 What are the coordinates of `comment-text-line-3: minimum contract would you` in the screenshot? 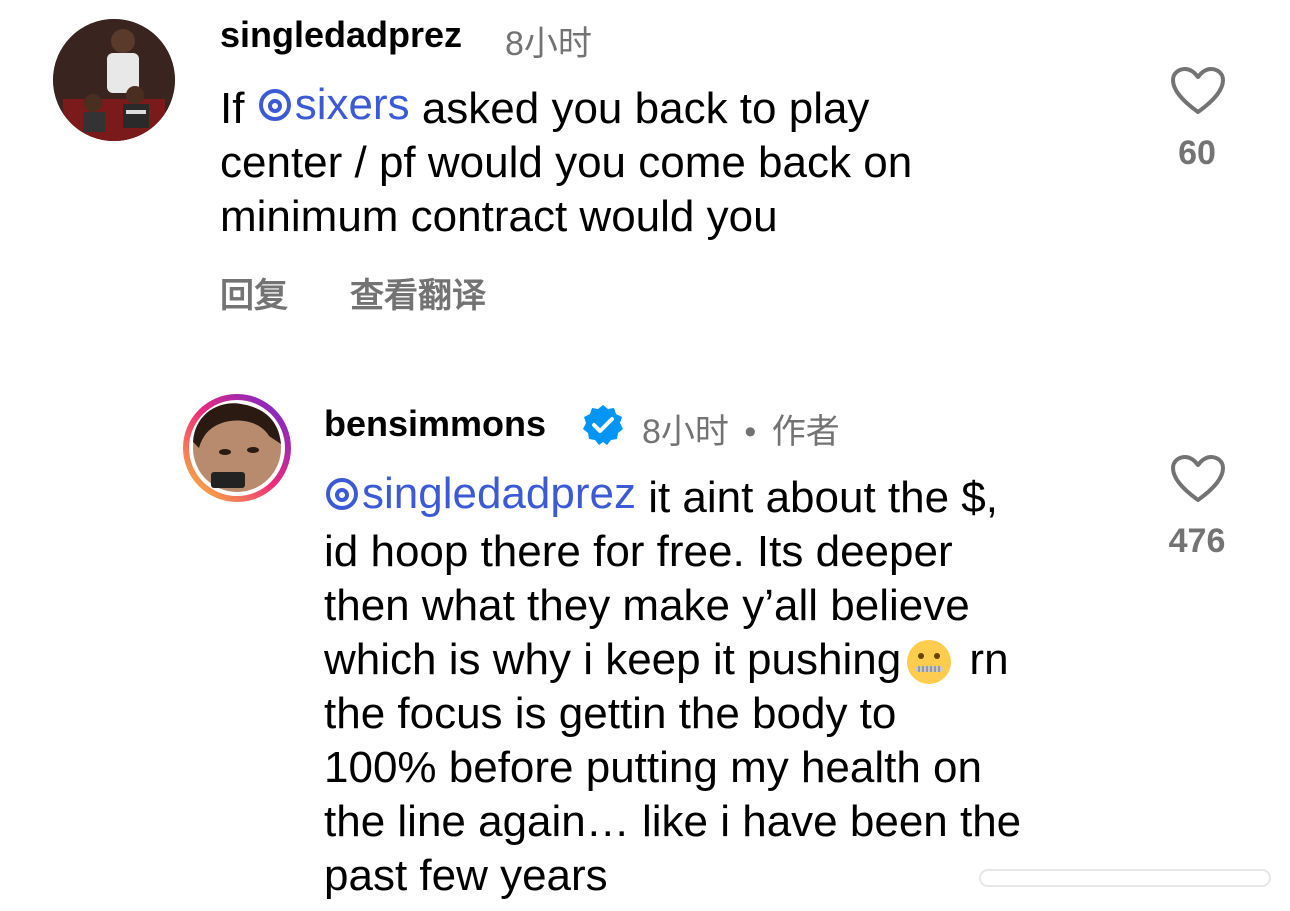 It's located at (499, 216).